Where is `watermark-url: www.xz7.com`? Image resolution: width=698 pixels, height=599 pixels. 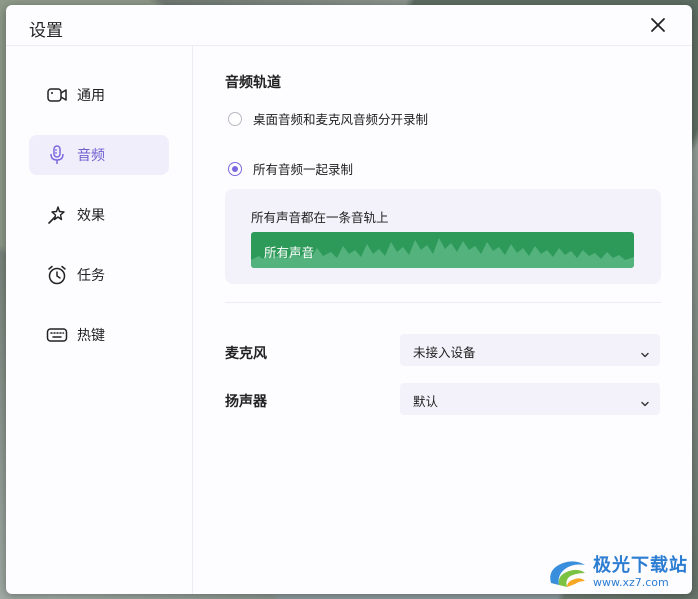
watermark-url: www.xz7.com is located at coordinates (631, 582).